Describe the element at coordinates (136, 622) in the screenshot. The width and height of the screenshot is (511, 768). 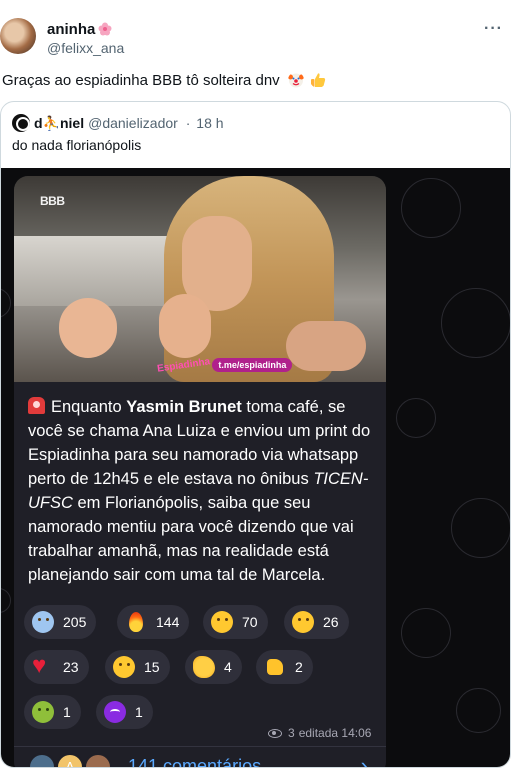
I see `fire-icon` at that location.